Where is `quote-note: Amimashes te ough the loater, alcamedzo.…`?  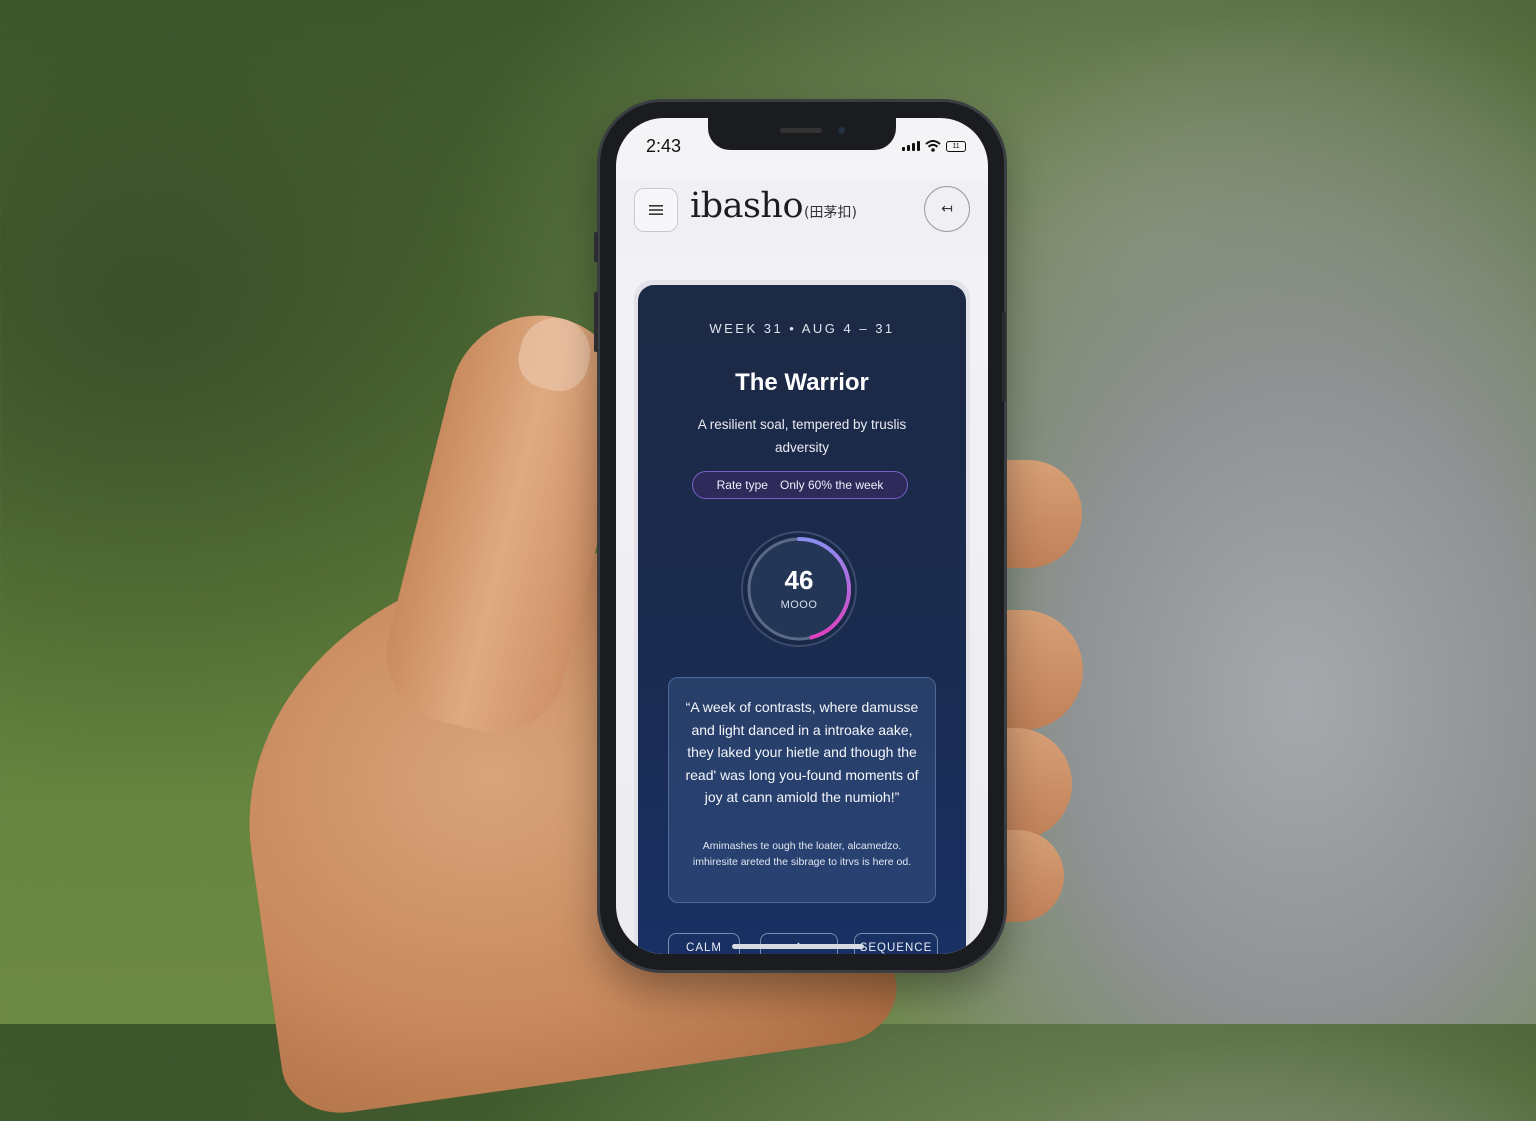 quote-note: Amimashes te ough the loater, alcamedzo.… is located at coordinates (802, 854).